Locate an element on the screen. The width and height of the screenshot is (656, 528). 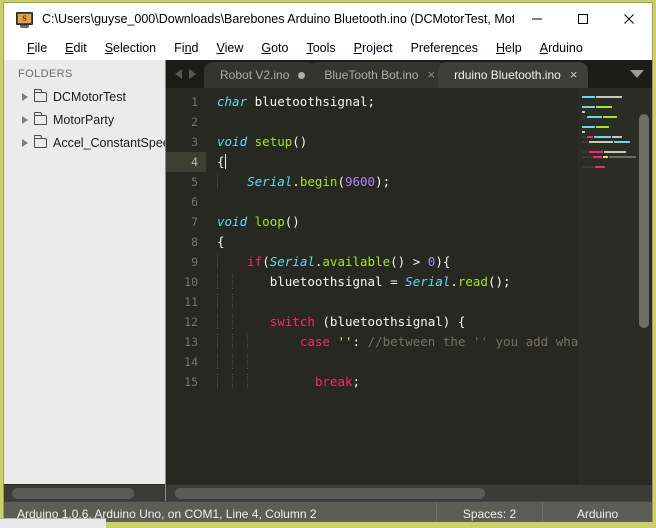
menu-item-selection: Selection is located at coordinates (130, 48).